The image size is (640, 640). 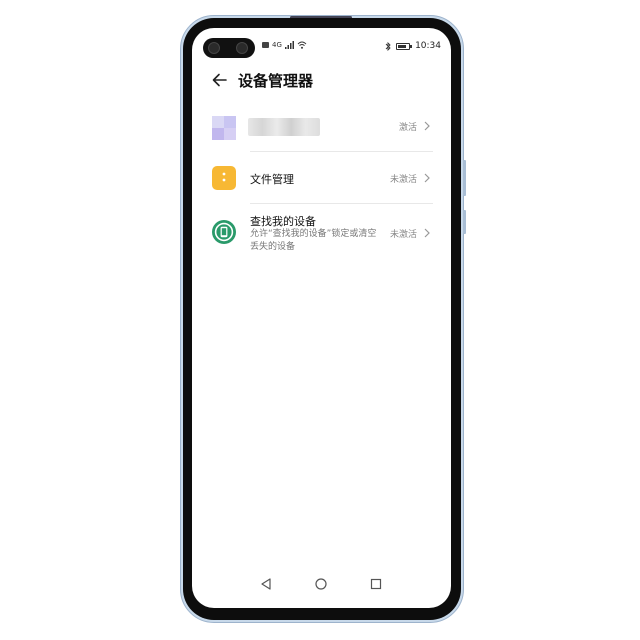 What do you see at coordinates (283, 221) in the screenshot?
I see `list-item-title: 查找我的设备` at bounding box center [283, 221].